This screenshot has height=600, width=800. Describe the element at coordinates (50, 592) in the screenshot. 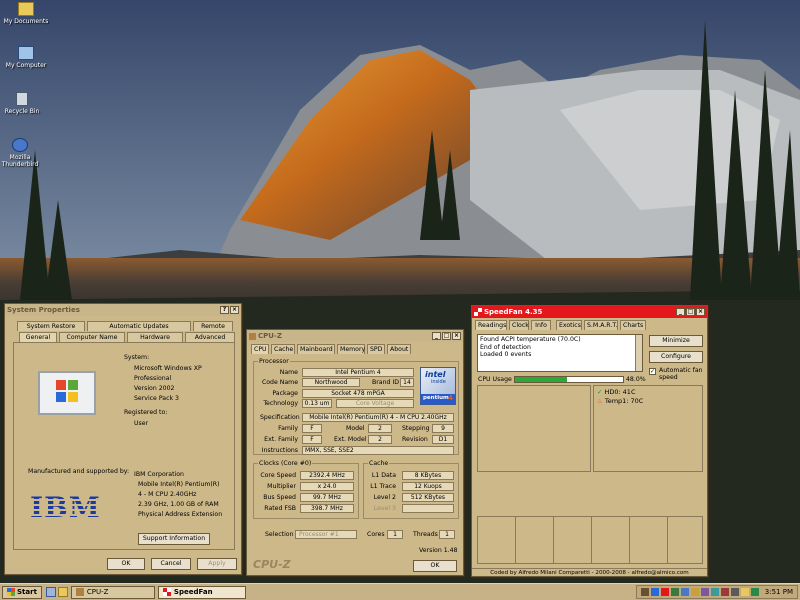

I see `show-desktop-icon` at that location.